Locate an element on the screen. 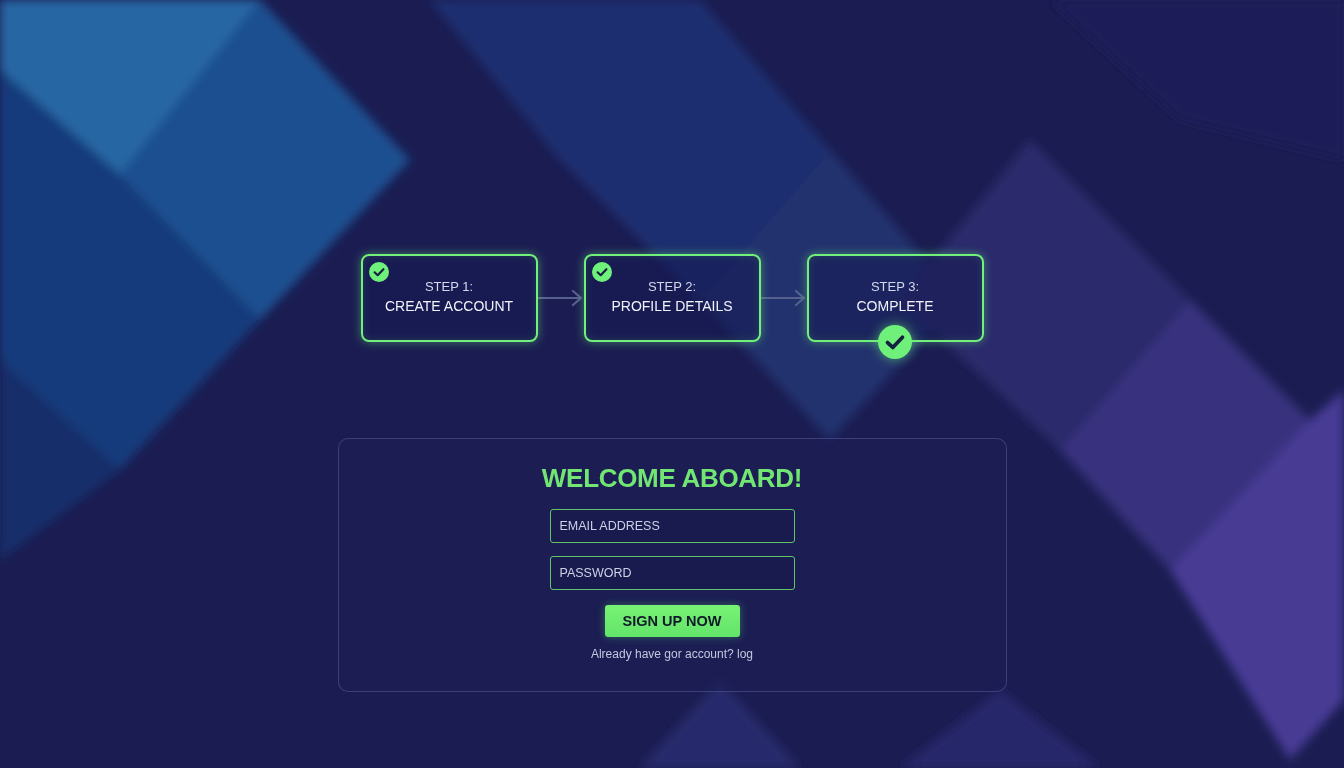 The height and width of the screenshot is (768, 1344). step-title: COMPLETE is located at coordinates (895, 306).